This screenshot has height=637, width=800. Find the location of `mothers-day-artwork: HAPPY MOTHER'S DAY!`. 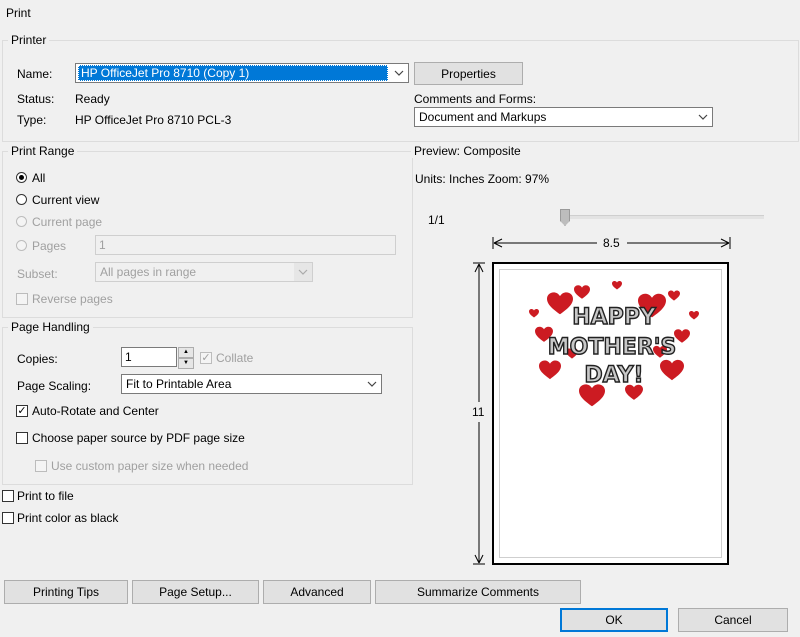

mothers-day-artwork: HAPPY MOTHER'S DAY! is located at coordinates (614, 344).